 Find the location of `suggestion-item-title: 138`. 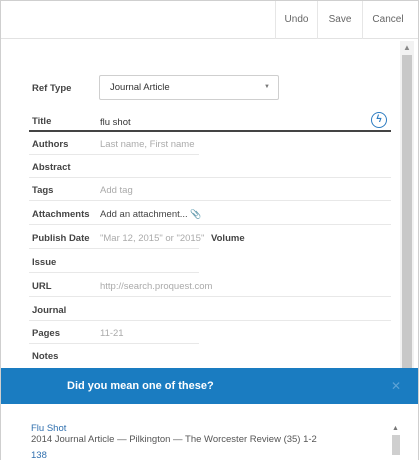

suggestion-item-title: 138 is located at coordinates (39, 455).